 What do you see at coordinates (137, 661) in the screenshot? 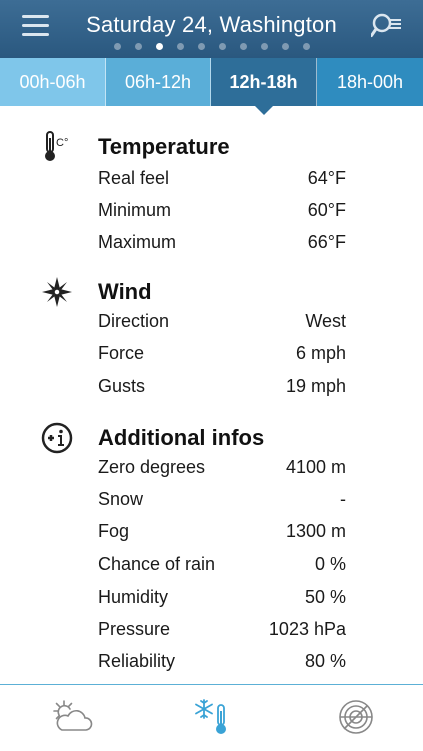
I see `row-label: Reliability` at bounding box center [137, 661].